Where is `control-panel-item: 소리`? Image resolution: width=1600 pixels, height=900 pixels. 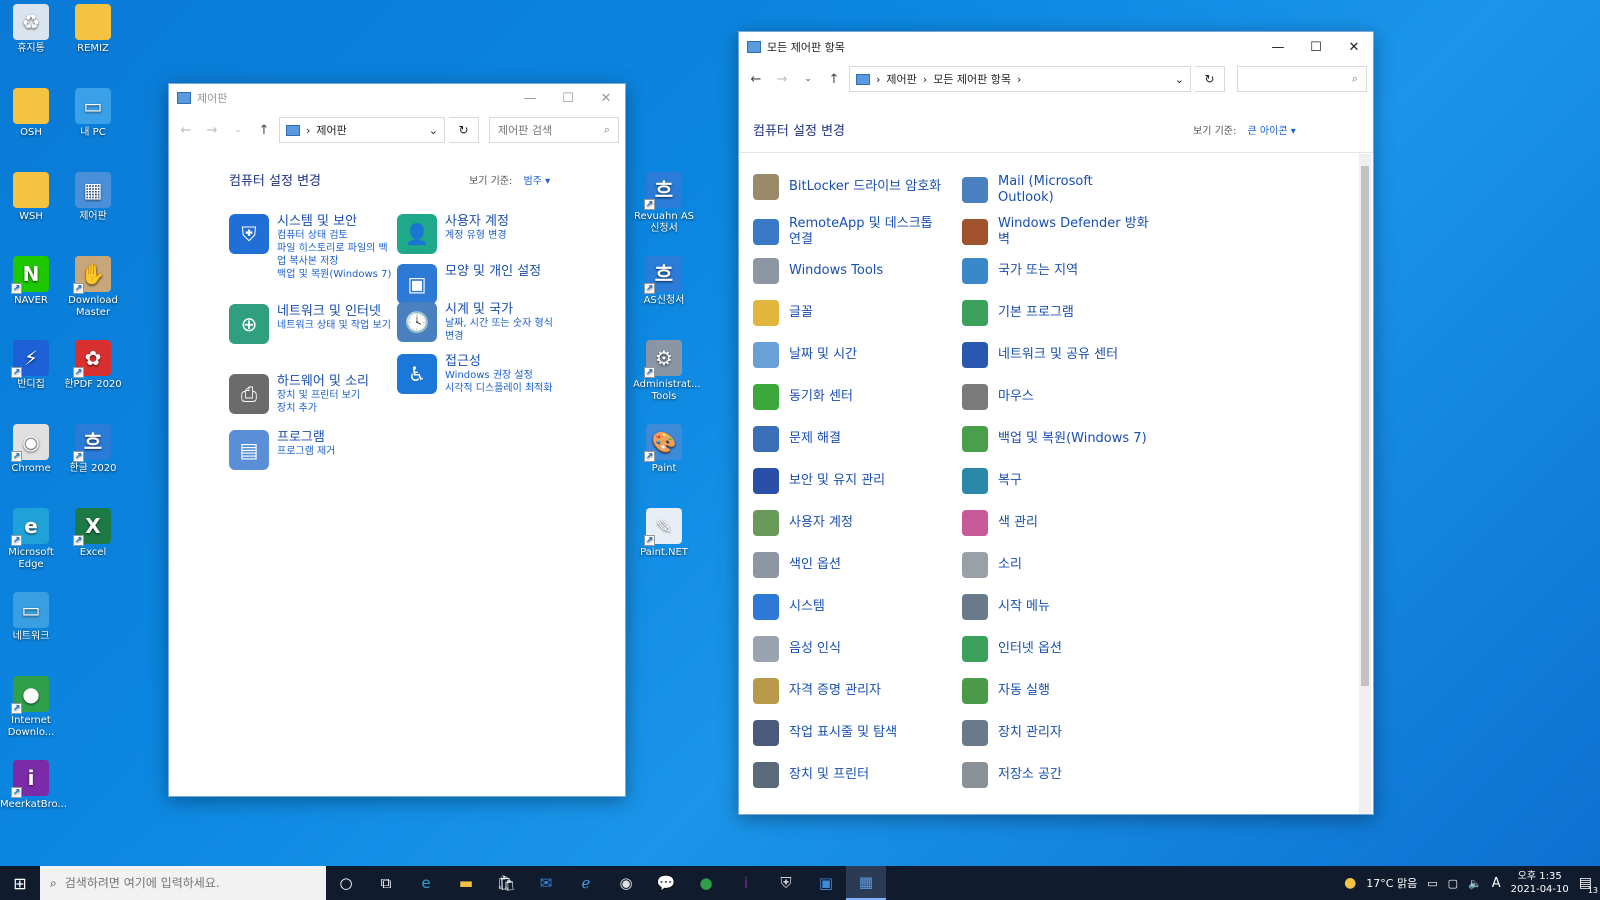
control-panel-item: 소리 is located at coordinates (1057, 565).